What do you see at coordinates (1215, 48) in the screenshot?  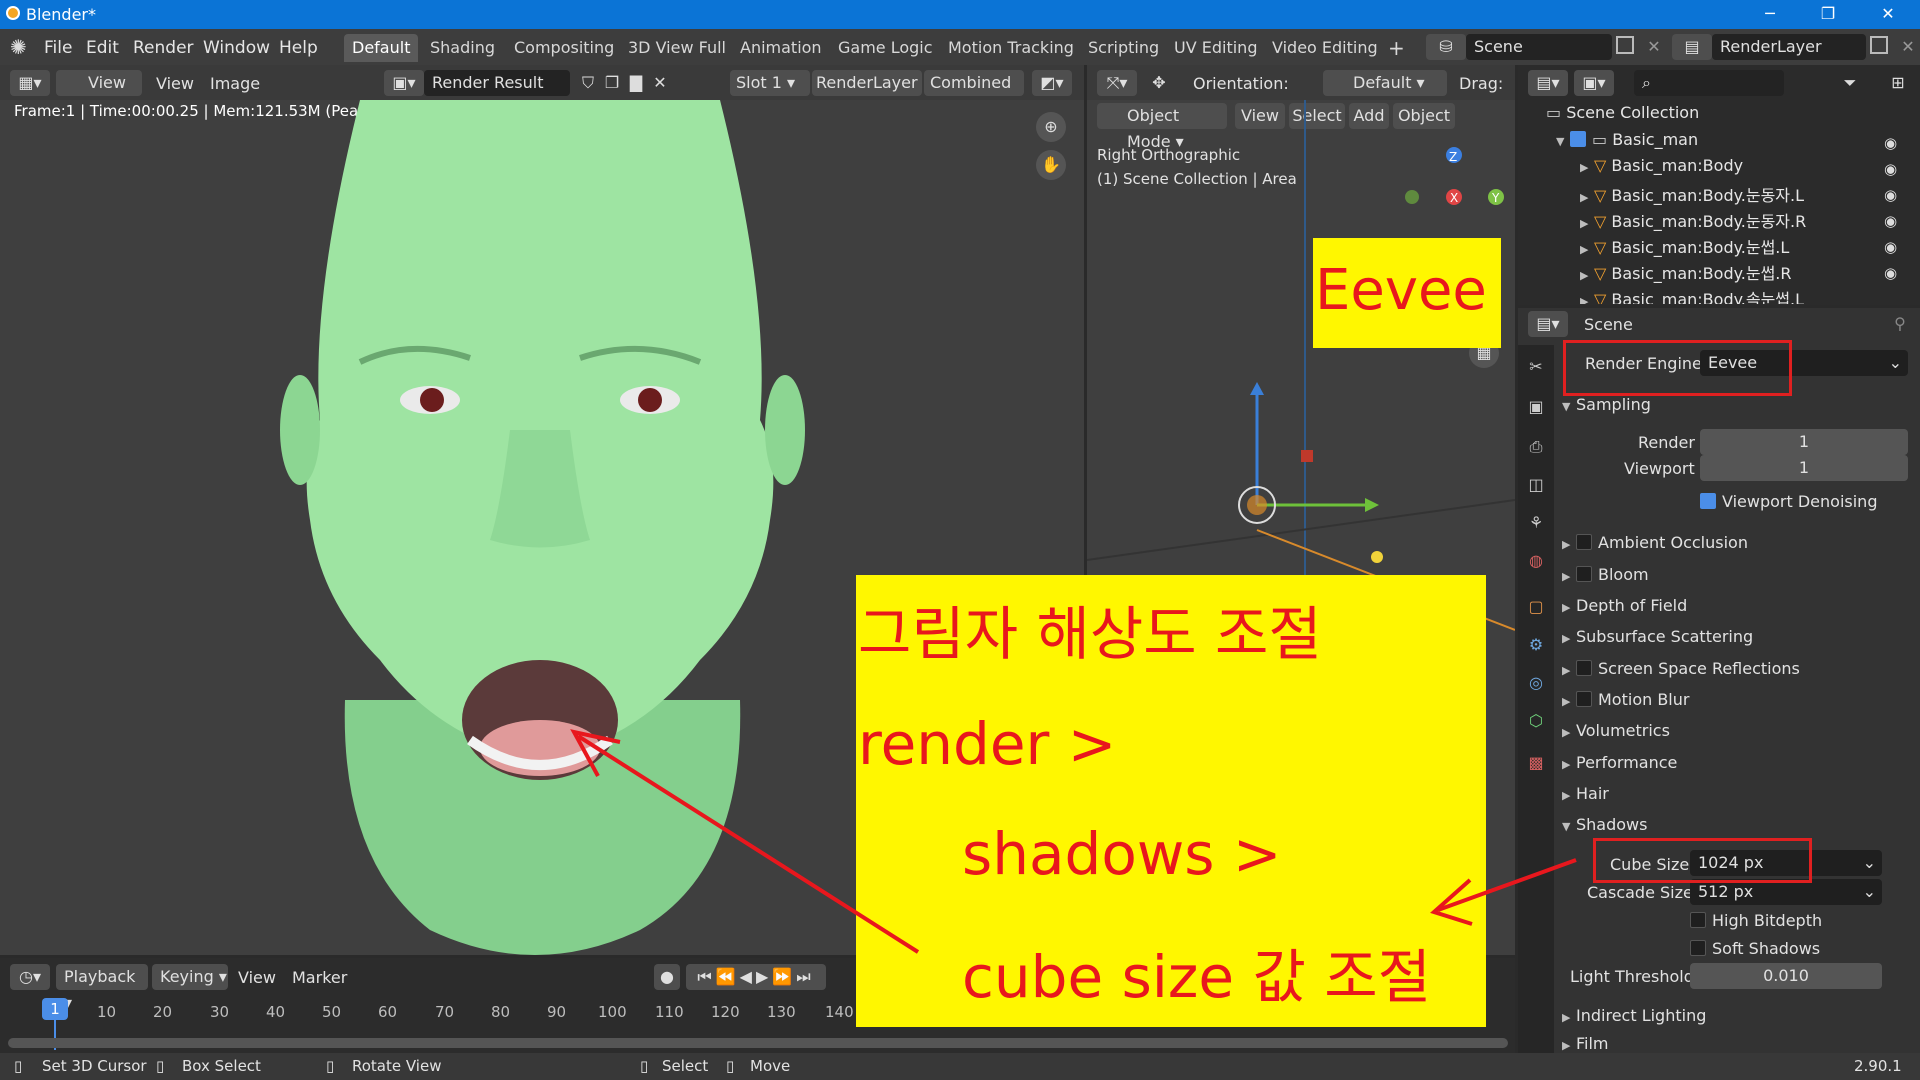 I see `tab-uv-editing: UV Editing` at bounding box center [1215, 48].